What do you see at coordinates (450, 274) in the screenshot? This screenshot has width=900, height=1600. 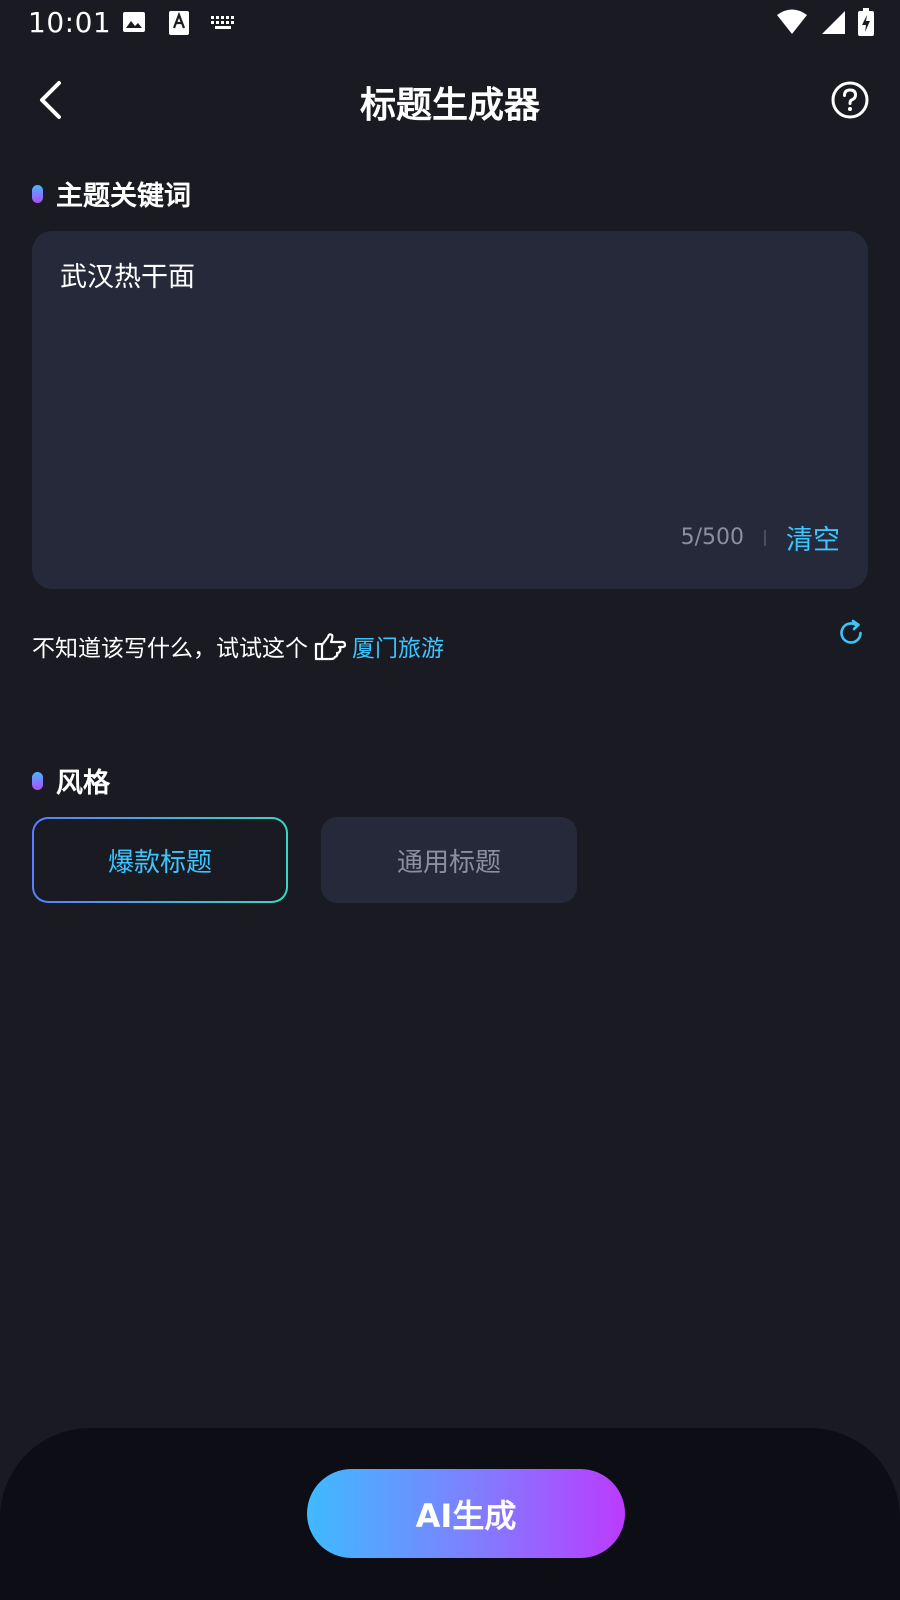 I see `keyword-input: 武汉热干面` at bounding box center [450, 274].